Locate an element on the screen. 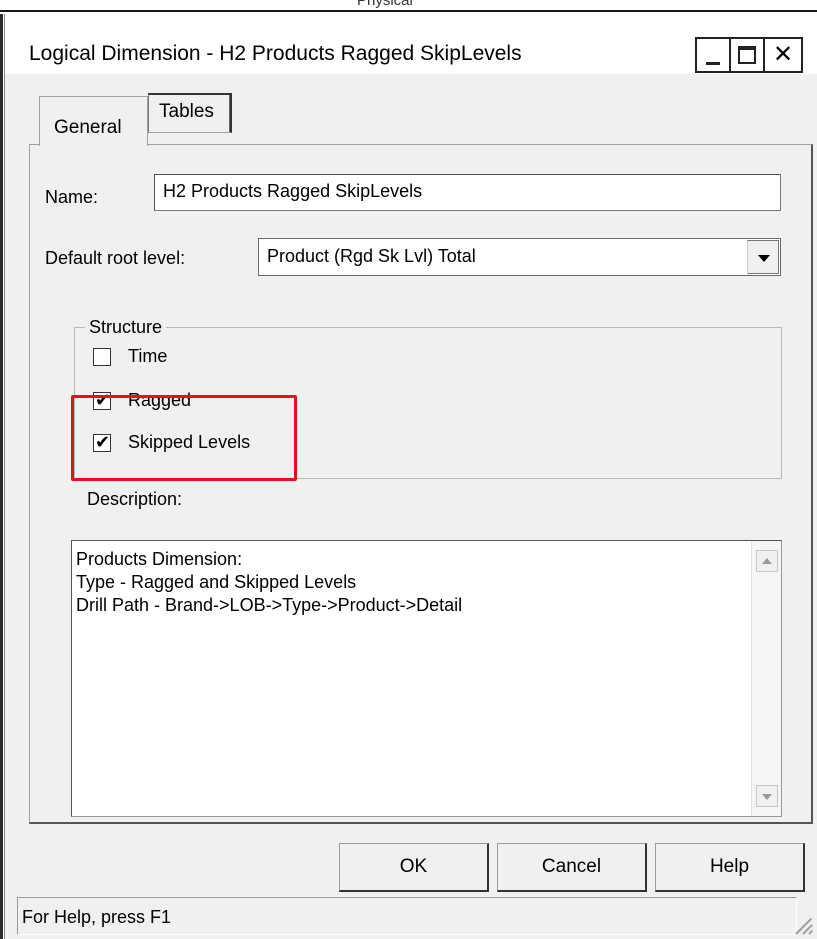 The image size is (817, 939). chevron-up-icon is located at coordinates (767, 561).